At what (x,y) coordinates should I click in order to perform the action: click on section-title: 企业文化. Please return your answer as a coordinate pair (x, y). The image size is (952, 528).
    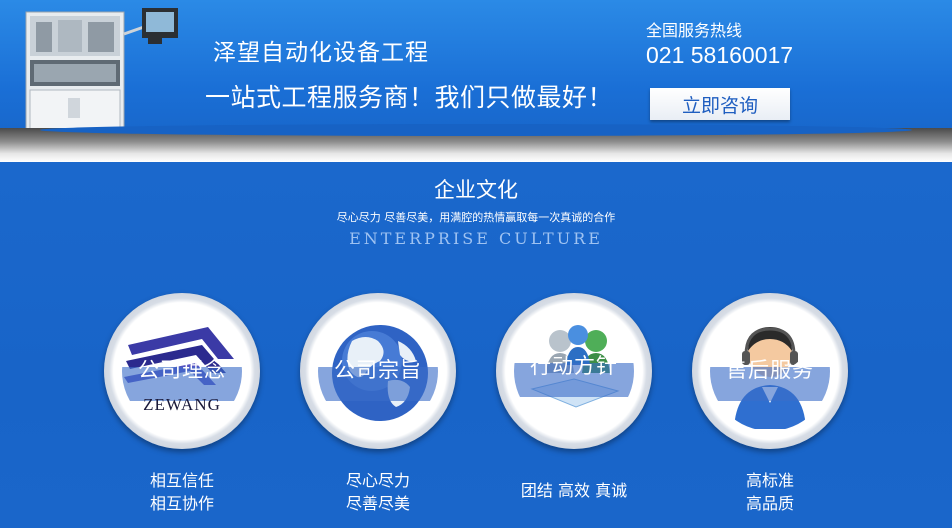
    Looking at the image, I should click on (476, 190).